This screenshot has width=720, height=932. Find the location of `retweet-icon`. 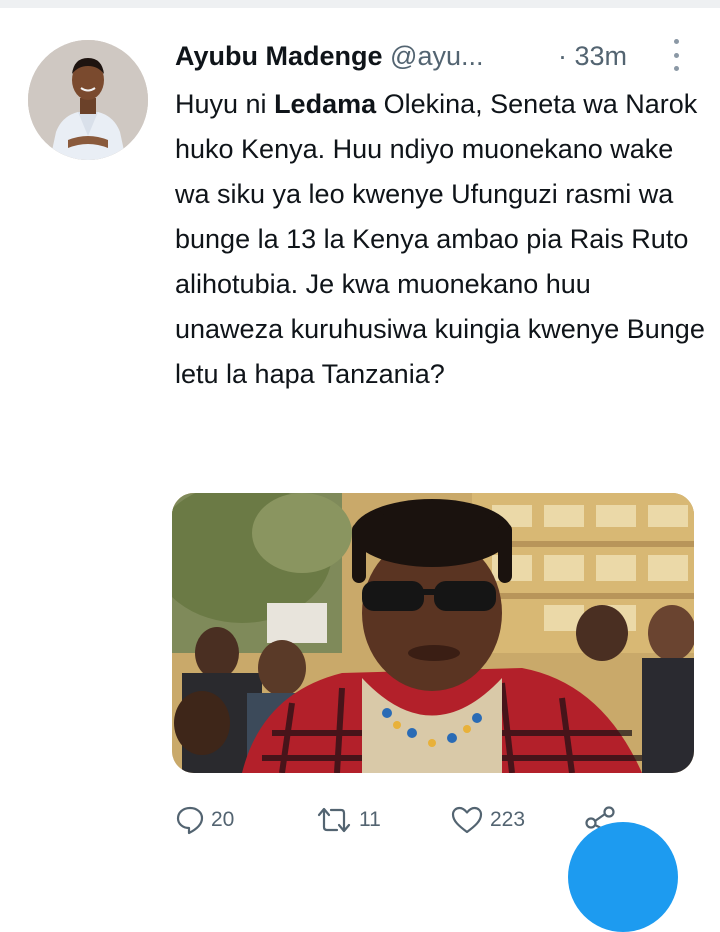

retweet-icon is located at coordinates (334, 820).